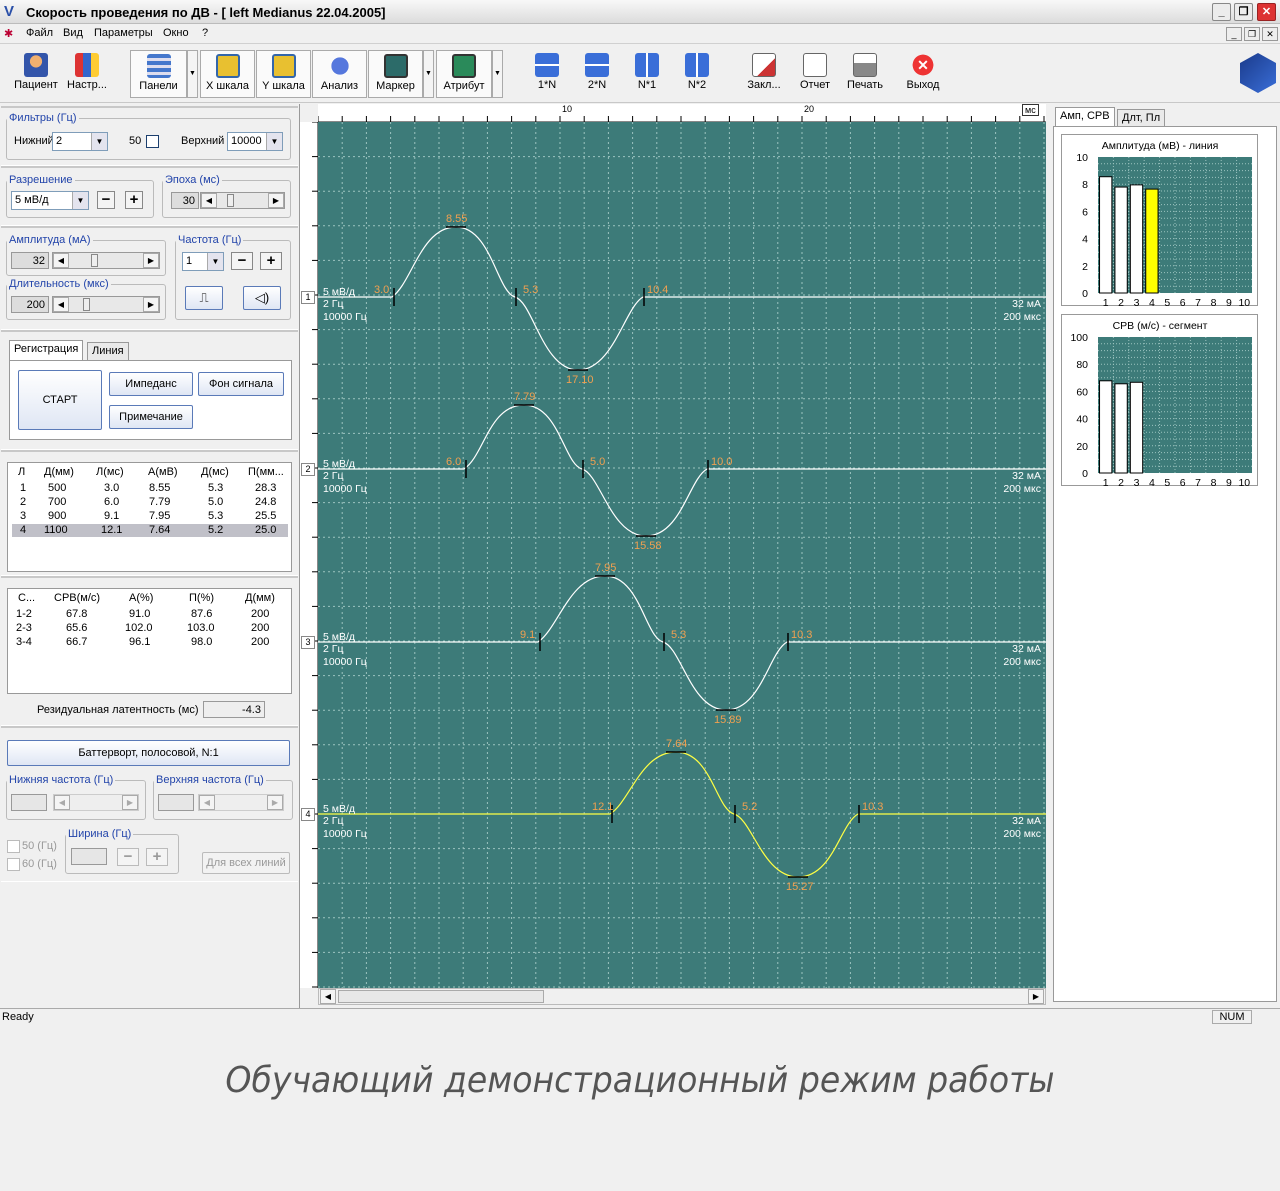 The height and width of the screenshot is (1191, 1280). Describe the element at coordinates (1266, 12) in the screenshot. I see `close-button: ✕` at that location.